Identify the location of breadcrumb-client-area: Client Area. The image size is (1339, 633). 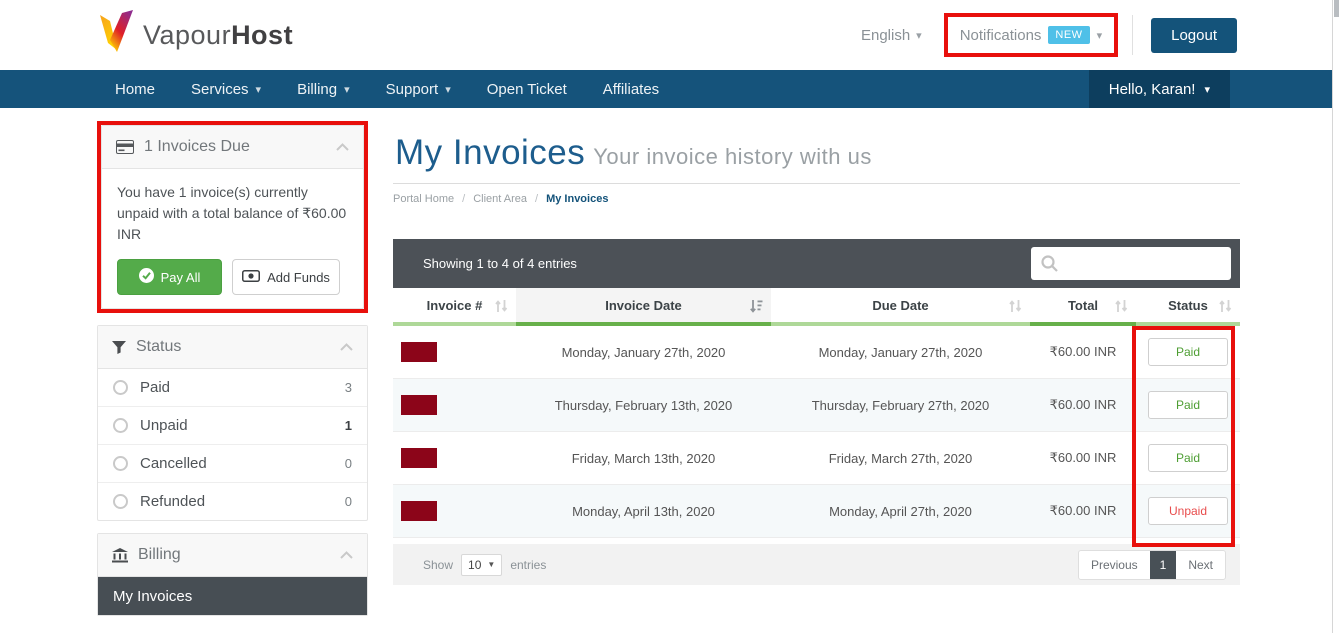
(500, 199).